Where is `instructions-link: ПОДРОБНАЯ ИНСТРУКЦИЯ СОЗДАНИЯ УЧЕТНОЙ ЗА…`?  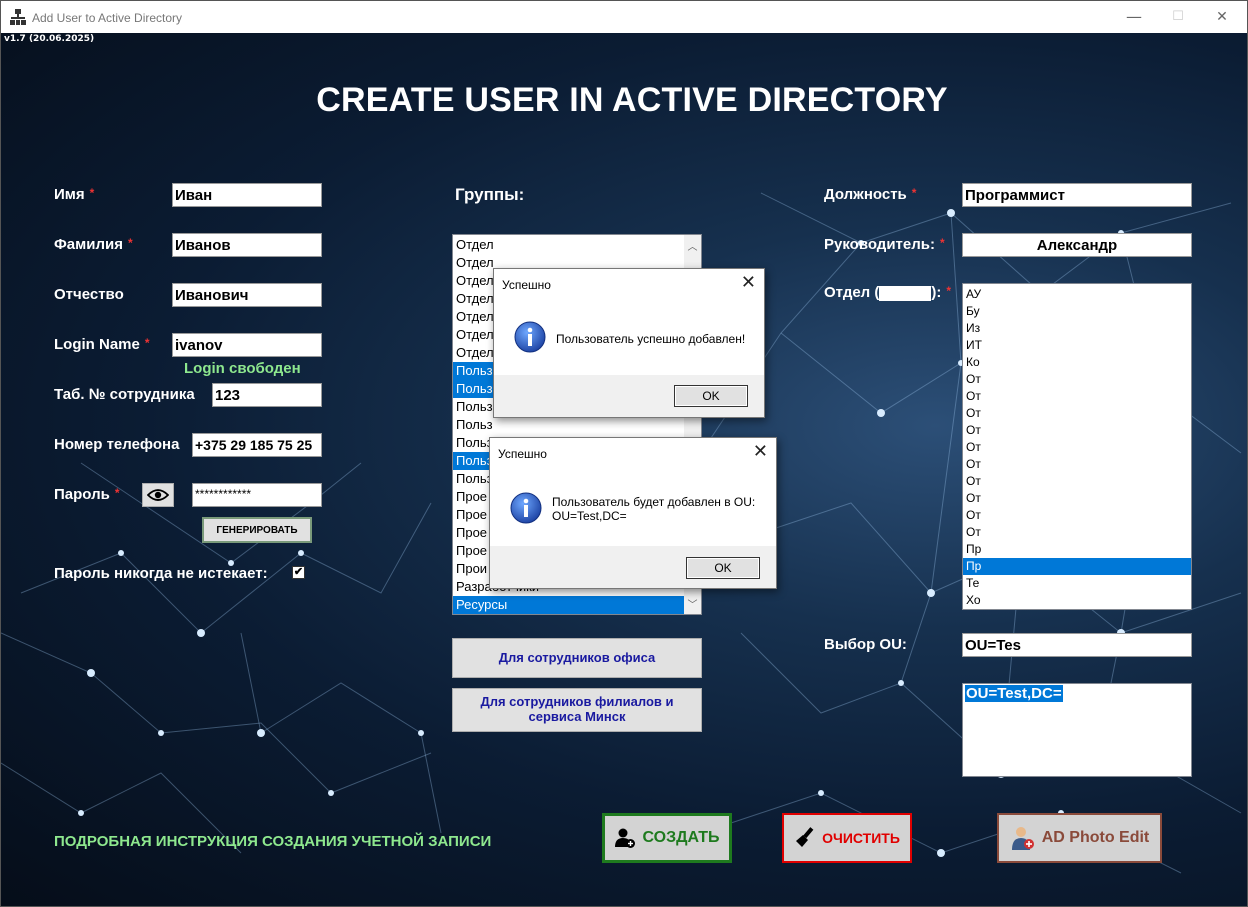 instructions-link: ПОДРОБНАЯ ИНСТРУКЦИЯ СОЗДАНИЯ УЧЕТНОЙ ЗА… is located at coordinates (272, 841).